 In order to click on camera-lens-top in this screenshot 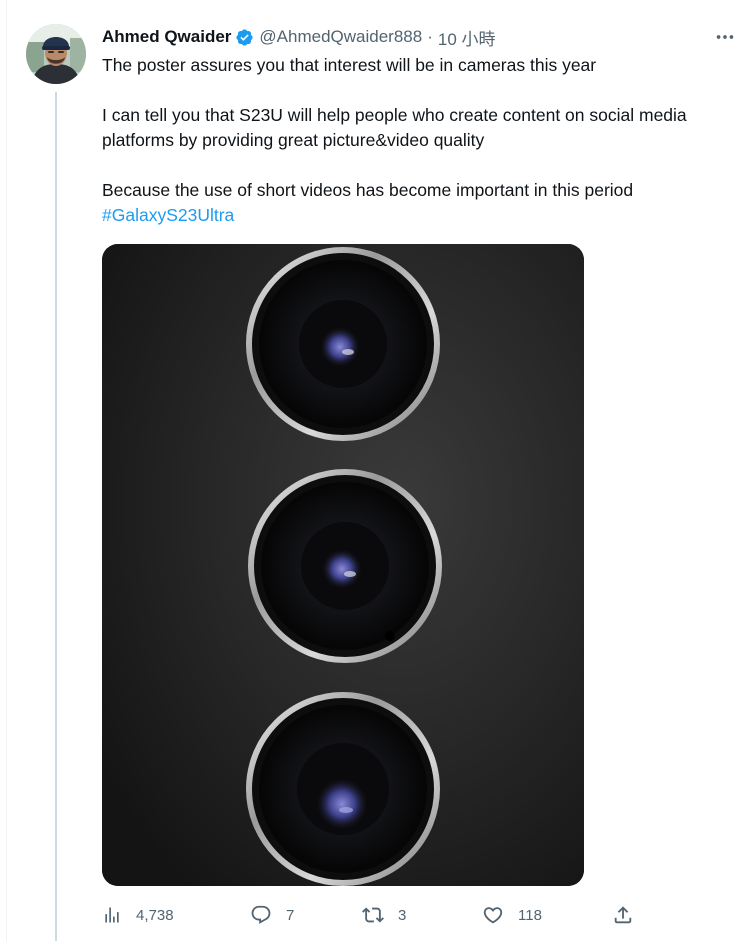, I will do `click(343, 344)`.